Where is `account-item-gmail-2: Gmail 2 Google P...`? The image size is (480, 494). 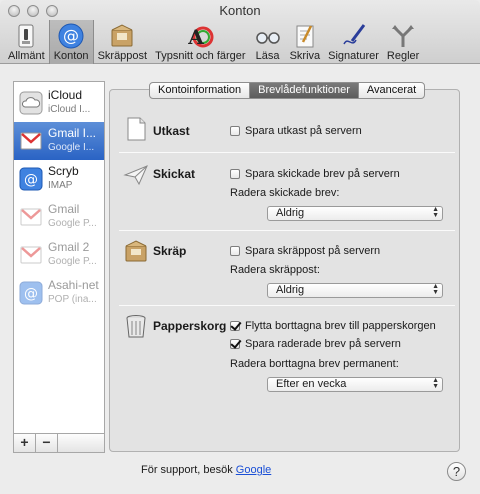
account-item-gmail-2: Gmail 2 Google P... is located at coordinates (59, 255).